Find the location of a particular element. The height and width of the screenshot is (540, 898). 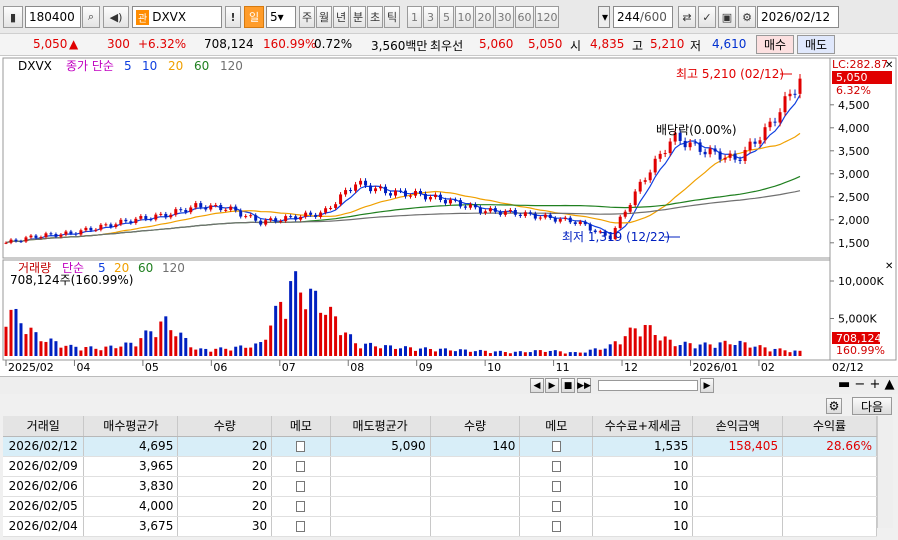

table-row: 2026/02/04 3,675 30 10 is located at coordinates (440, 526).